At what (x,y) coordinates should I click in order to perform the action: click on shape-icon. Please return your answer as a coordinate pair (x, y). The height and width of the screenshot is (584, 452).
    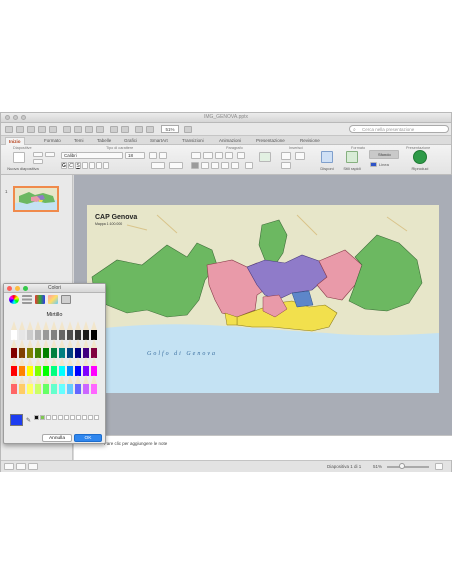
    Looking at the image, I should click on (286, 165).